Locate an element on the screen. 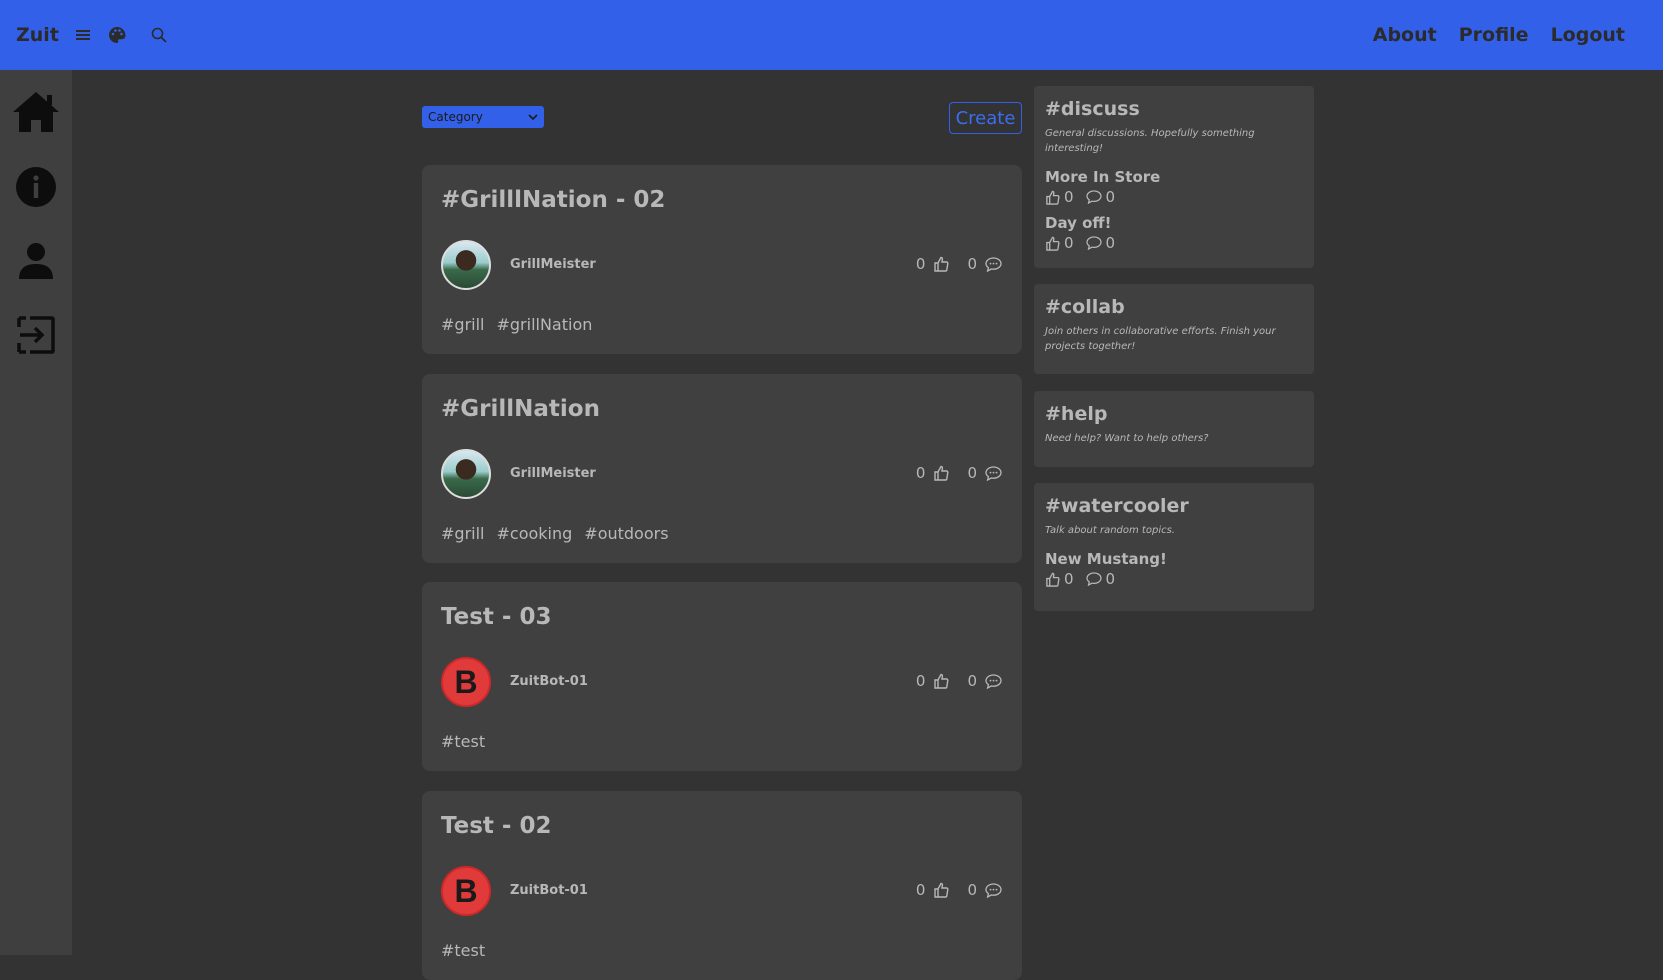 The image size is (1663, 980). post-tag: #grillNation is located at coordinates (544, 324).